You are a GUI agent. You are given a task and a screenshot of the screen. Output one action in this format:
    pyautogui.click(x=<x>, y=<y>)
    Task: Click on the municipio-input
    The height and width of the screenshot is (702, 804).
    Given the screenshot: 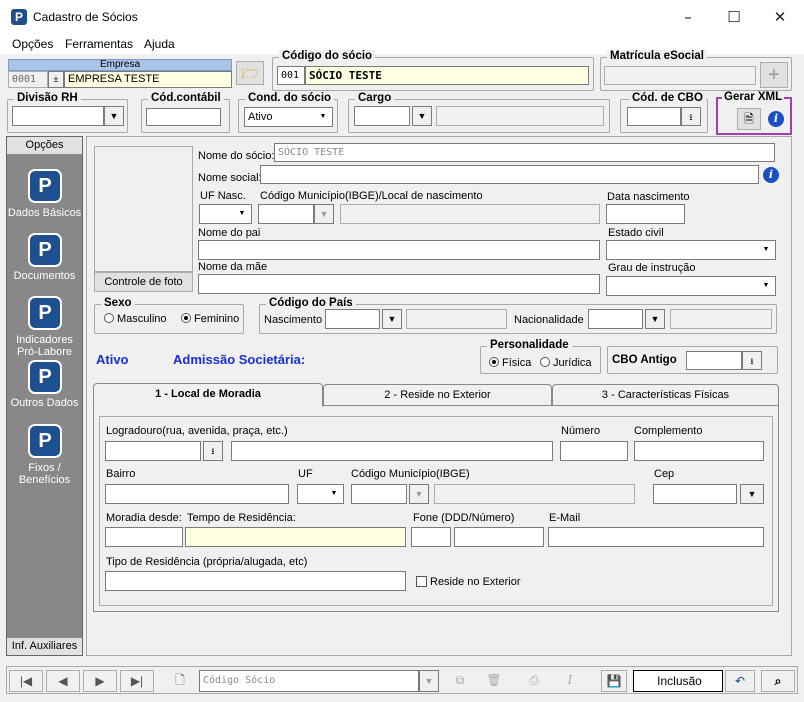 What is the action you would take?
    pyautogui.click(x=379, y=494)
    